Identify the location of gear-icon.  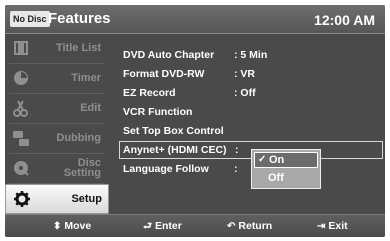
(22, 199).